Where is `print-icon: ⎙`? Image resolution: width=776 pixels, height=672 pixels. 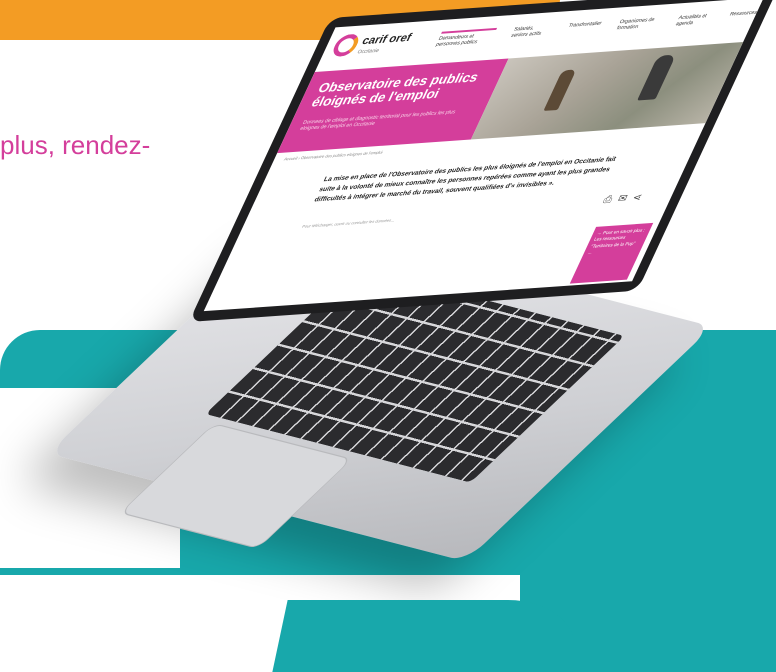 print-icon: ⎙ is located at coordinates (607, 200).